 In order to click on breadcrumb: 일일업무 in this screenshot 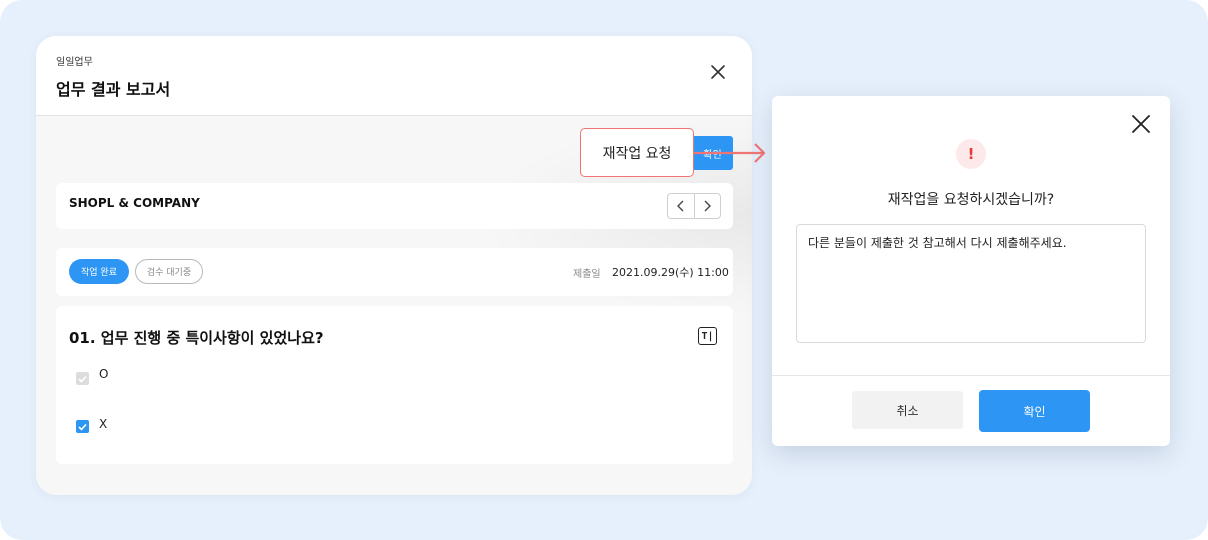, I will do `click(74, 62)`.